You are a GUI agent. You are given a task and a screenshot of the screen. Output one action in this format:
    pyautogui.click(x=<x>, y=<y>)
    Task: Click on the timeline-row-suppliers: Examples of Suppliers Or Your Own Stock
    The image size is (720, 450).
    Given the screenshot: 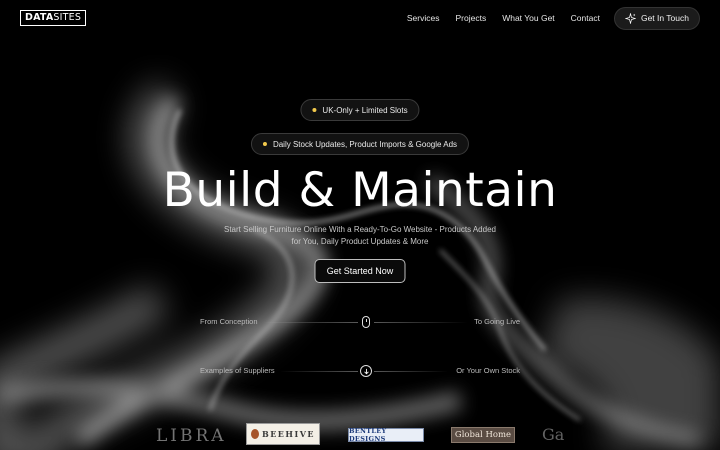 What is the action you would take?
    pyautogui.click(x=360, y=371)
    